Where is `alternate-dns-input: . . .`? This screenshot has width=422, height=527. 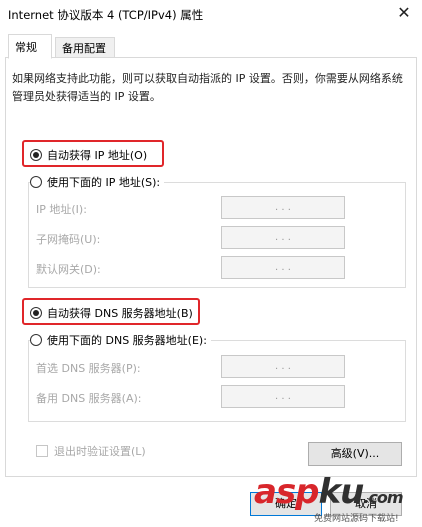 alternate-dns-input: . . . is located at coordinates (283, 396).